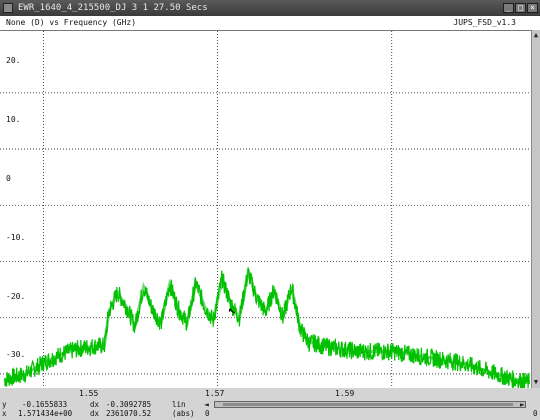 The image size is (540, 420). I want to click on y-tick-label: -10., so click(16, 237).